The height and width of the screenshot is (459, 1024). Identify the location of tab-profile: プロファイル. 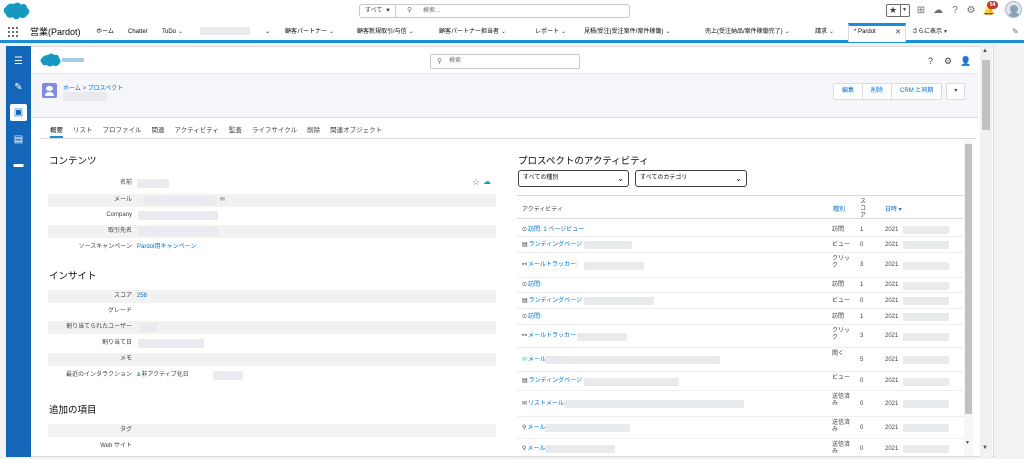
(122, 132).